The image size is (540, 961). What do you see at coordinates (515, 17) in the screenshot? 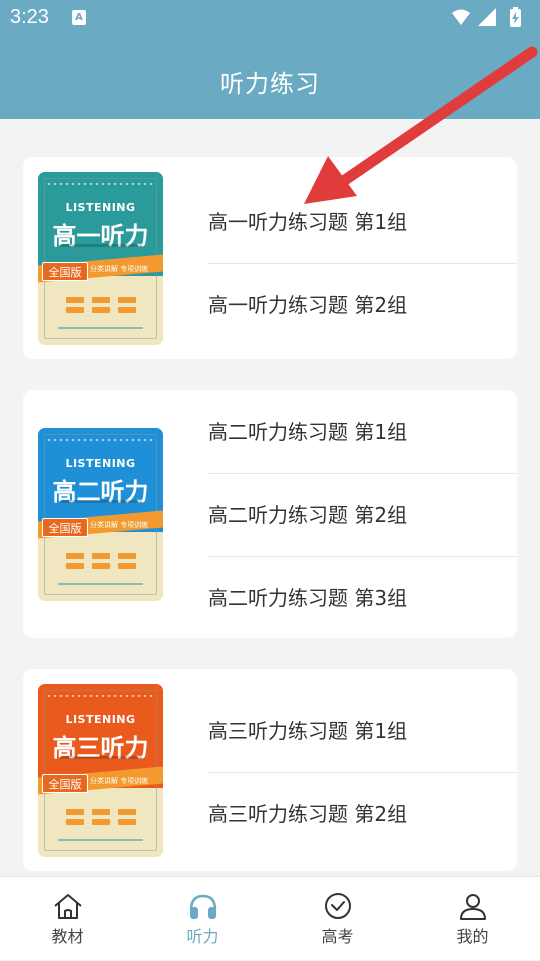
I see `battery-icon` at bounding box center [515, 17].